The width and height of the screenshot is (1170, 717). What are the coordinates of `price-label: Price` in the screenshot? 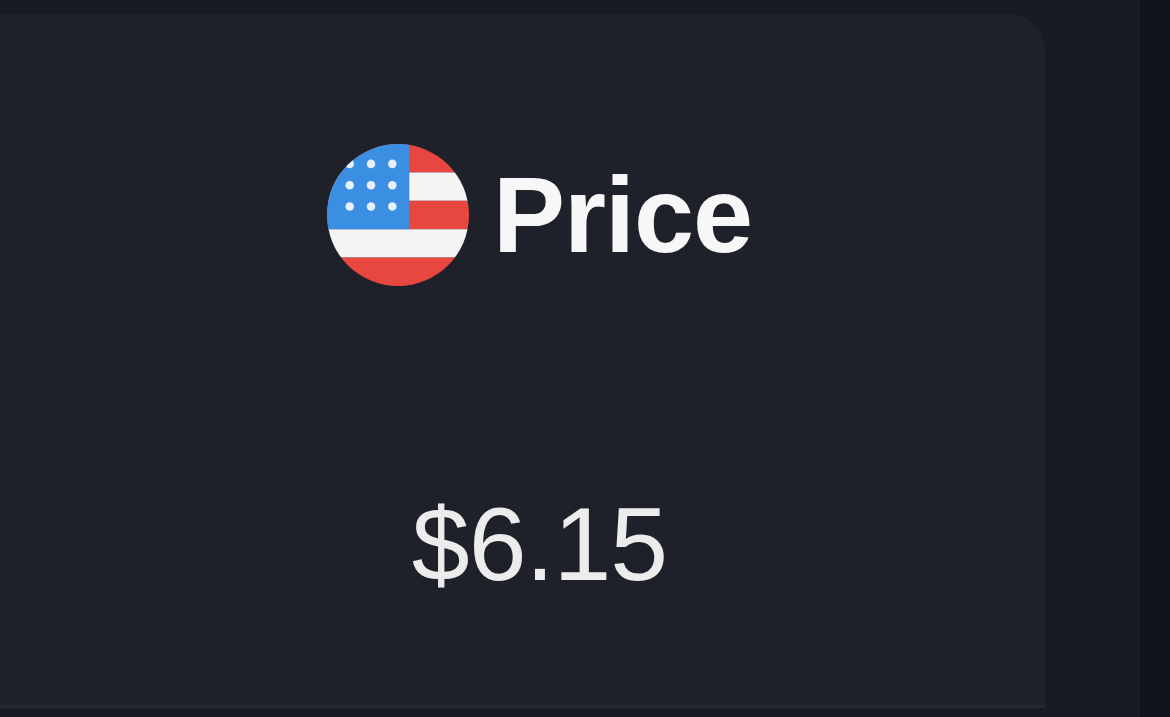 It's located at (622, 215).